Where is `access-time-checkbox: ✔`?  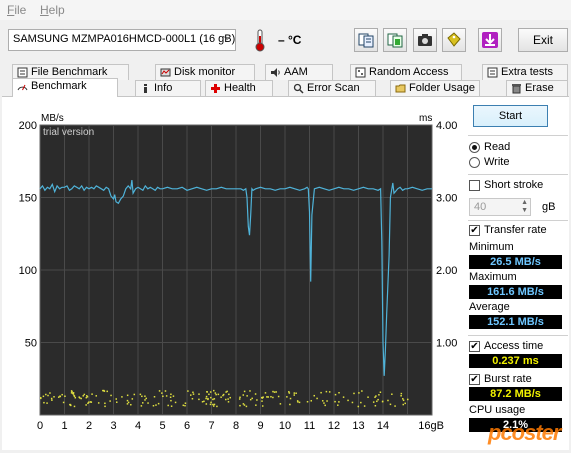
access-time-checkbox: ✔ is located at coordinates (474, 346).